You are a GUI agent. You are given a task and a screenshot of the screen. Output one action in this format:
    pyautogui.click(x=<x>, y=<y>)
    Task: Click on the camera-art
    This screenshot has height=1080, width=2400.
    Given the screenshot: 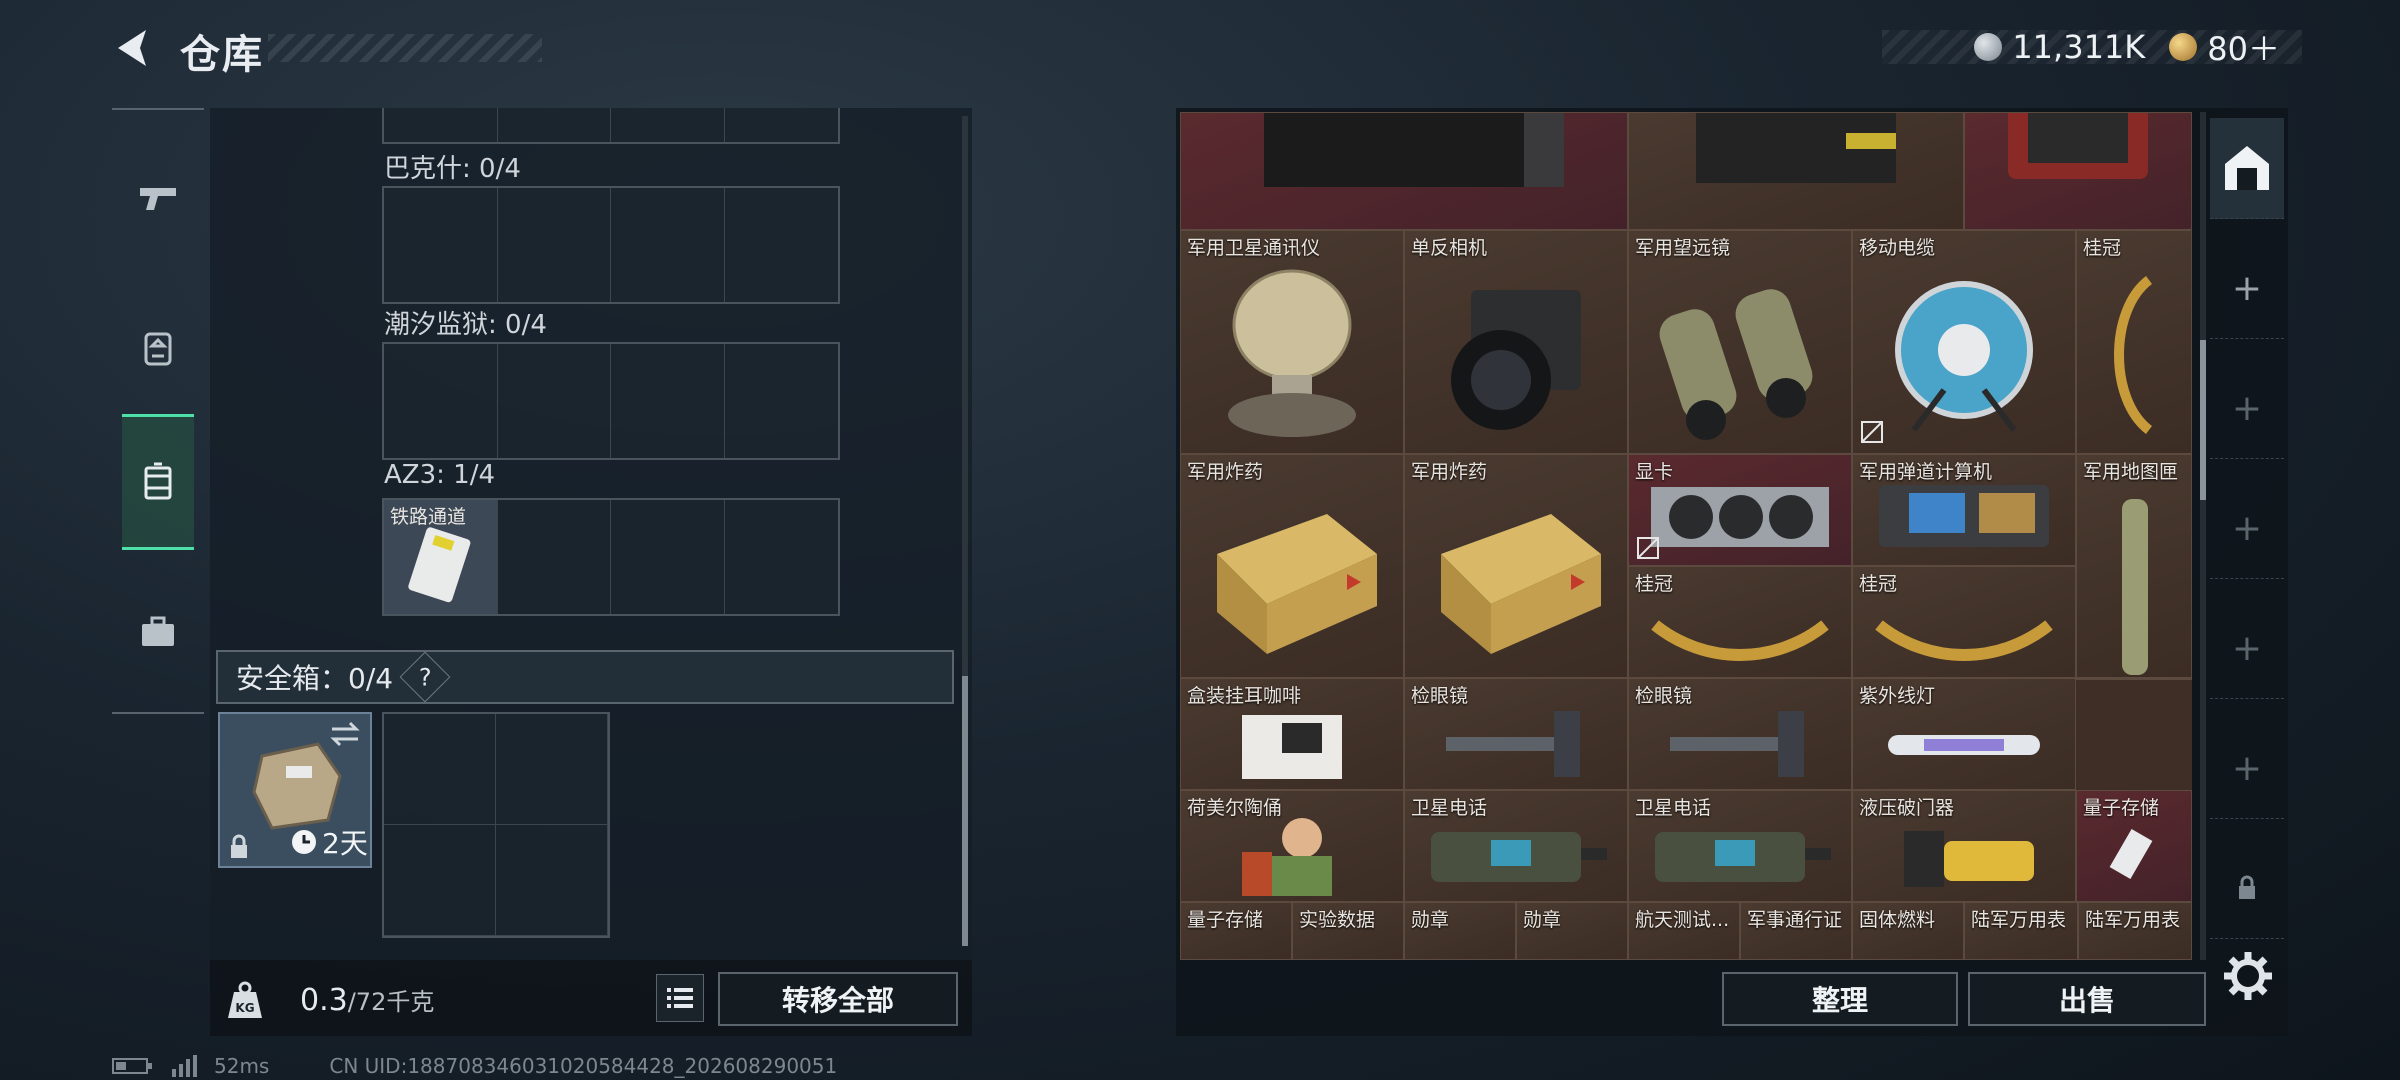 What is the action you would take?
    pyautogui.click(x=1516, y=360)
    